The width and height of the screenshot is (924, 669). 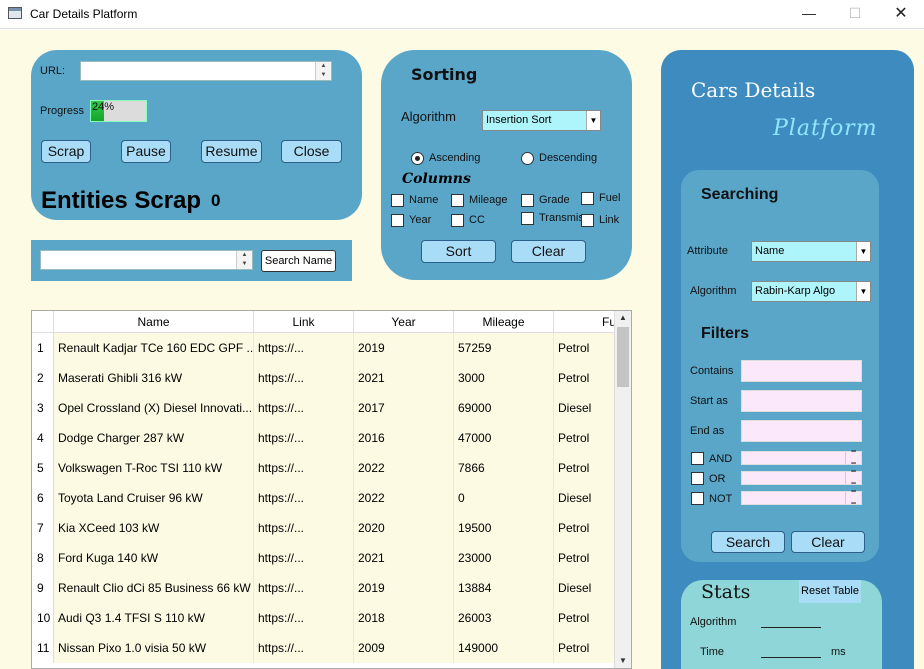 I want to click on cell-name: Ford Kuga 140 kW, so click(x=154, y=558).